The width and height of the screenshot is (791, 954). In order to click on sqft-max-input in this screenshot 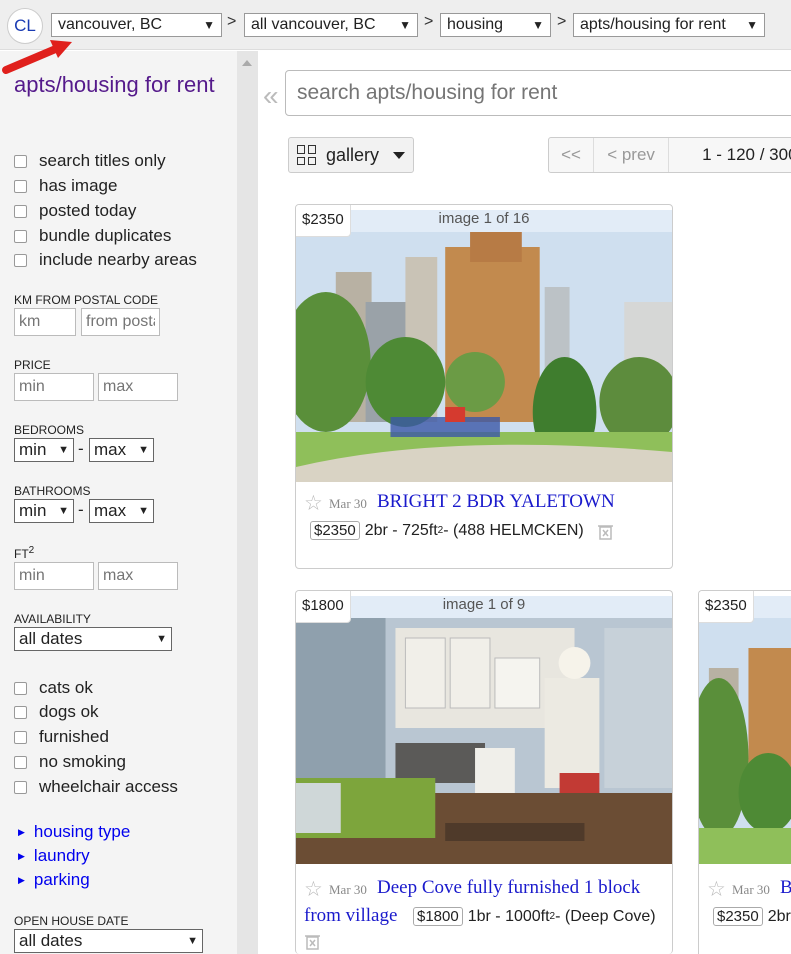, I will do `click(138, 576)`.